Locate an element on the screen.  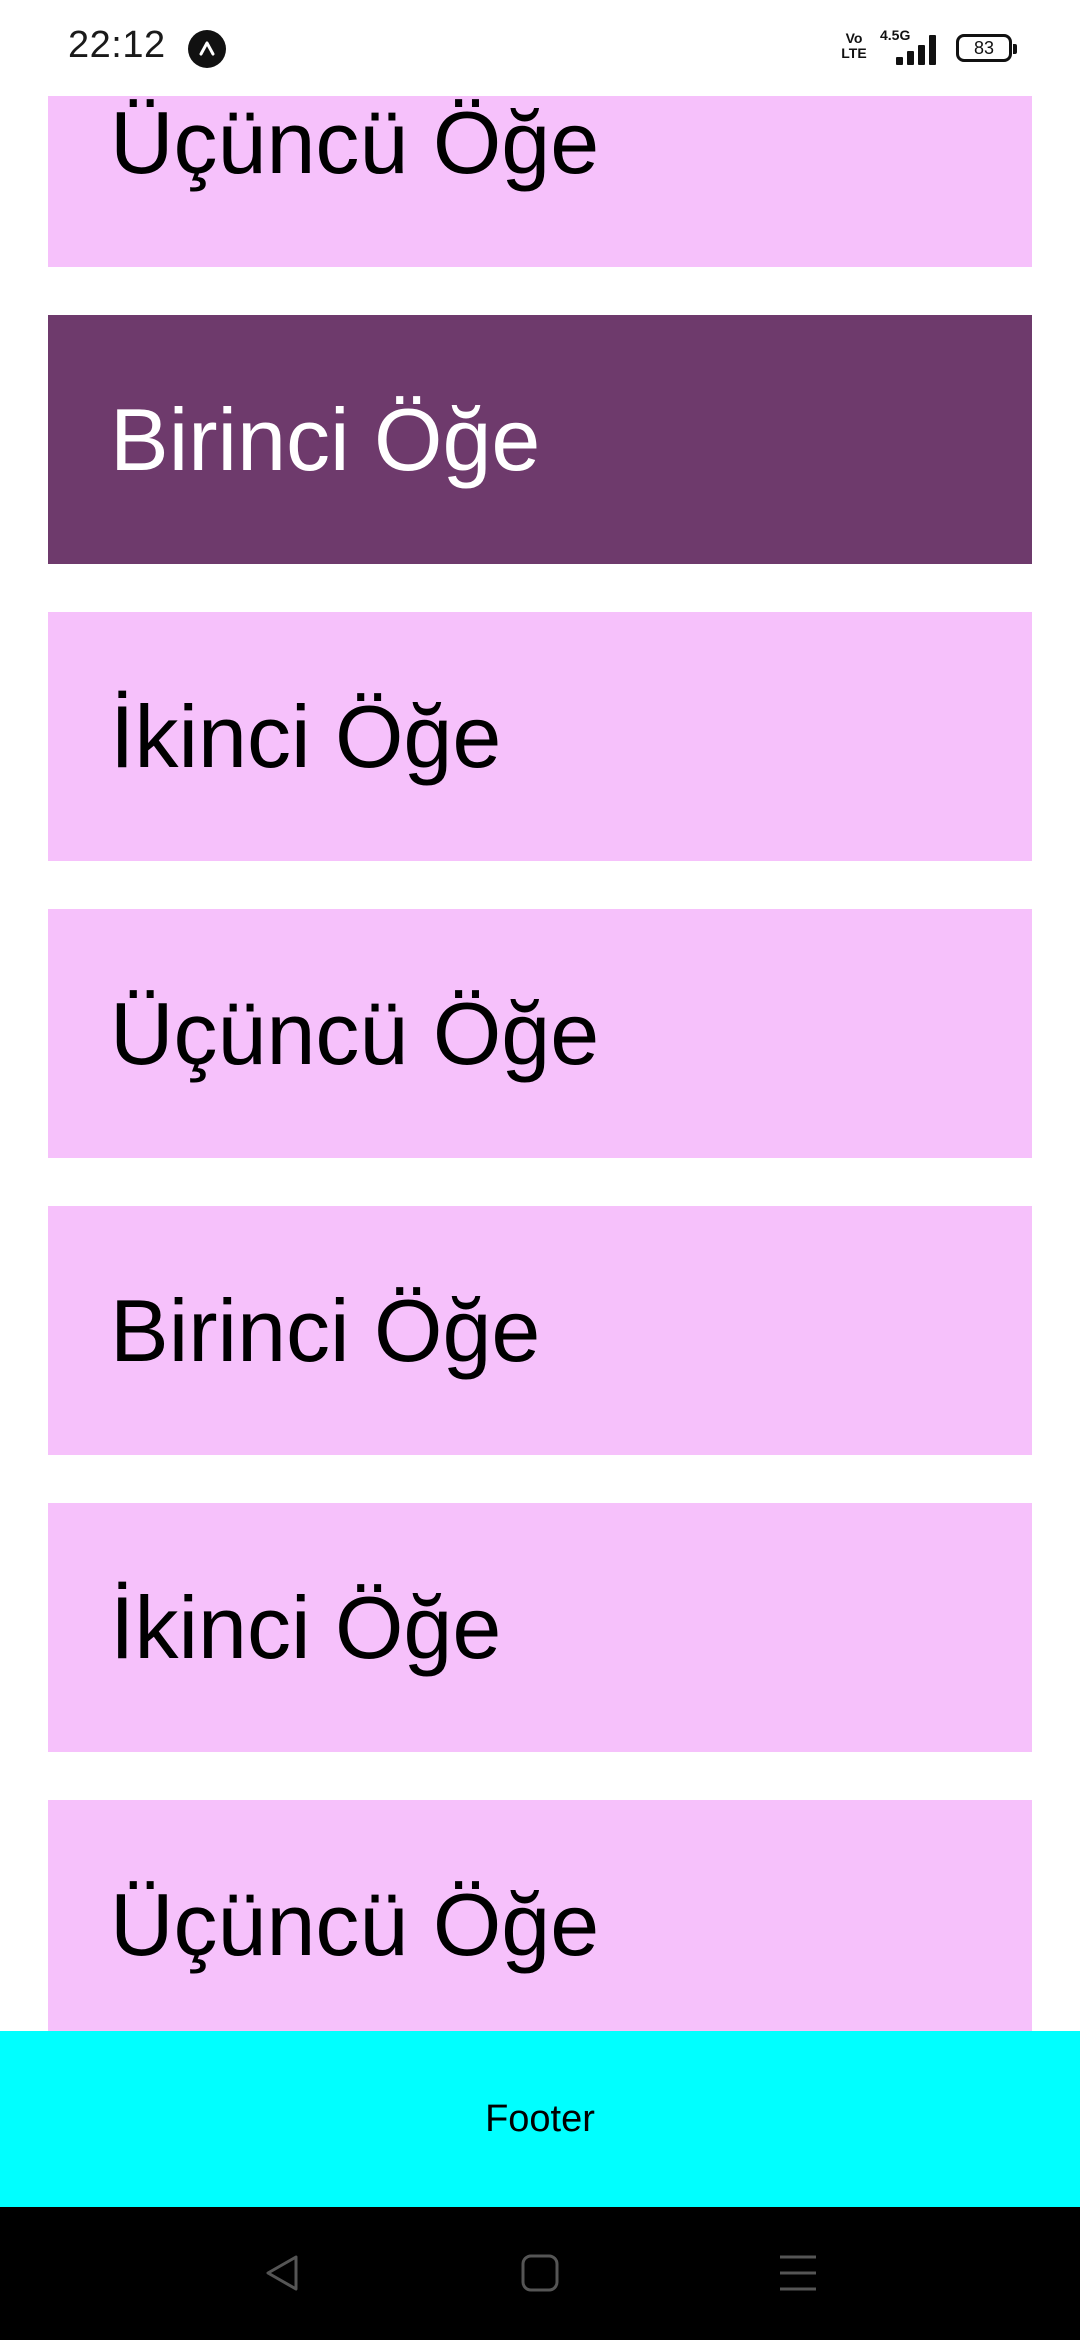
list-item-selected: Birinci Öğe is located at coordinates (540, 439).